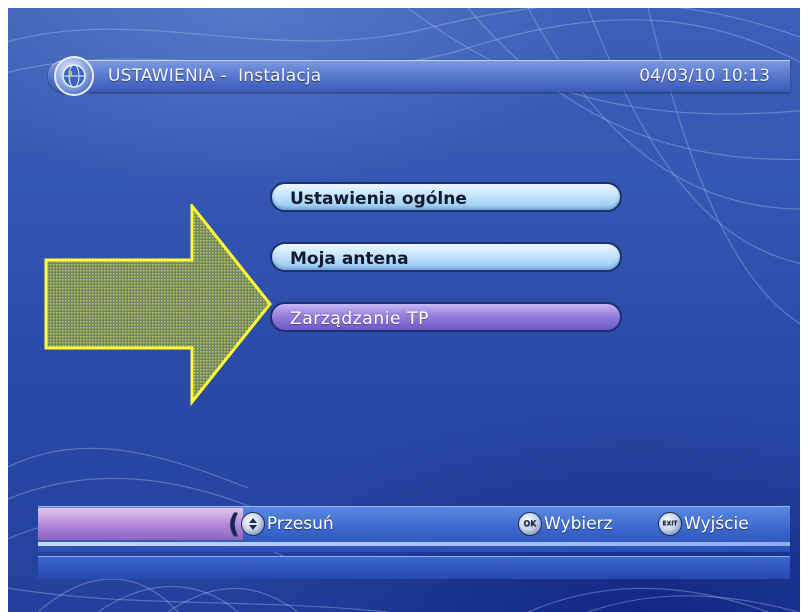 The image size is (808, 612). I want to click on footer-accent, so click(140, 524).